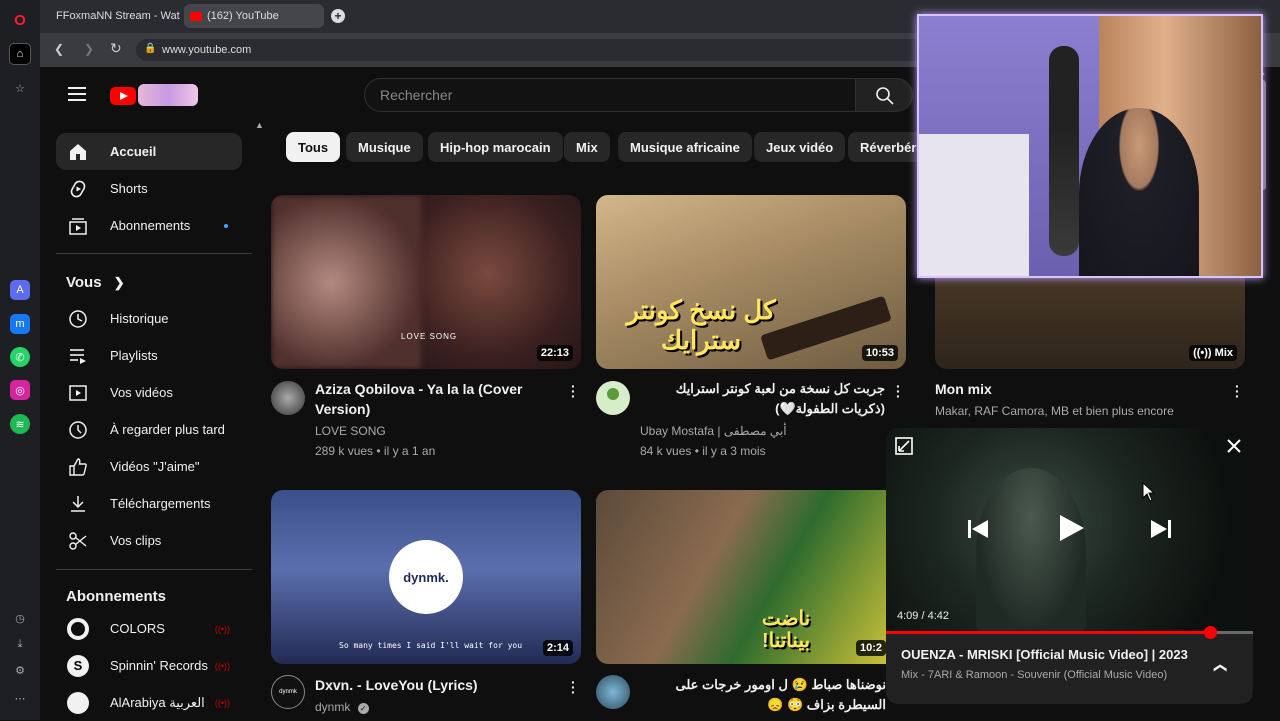  Describe the element at coordinates (685, 147) in the screenshot. I see `chip-african-music: Musique africaine` at that location.